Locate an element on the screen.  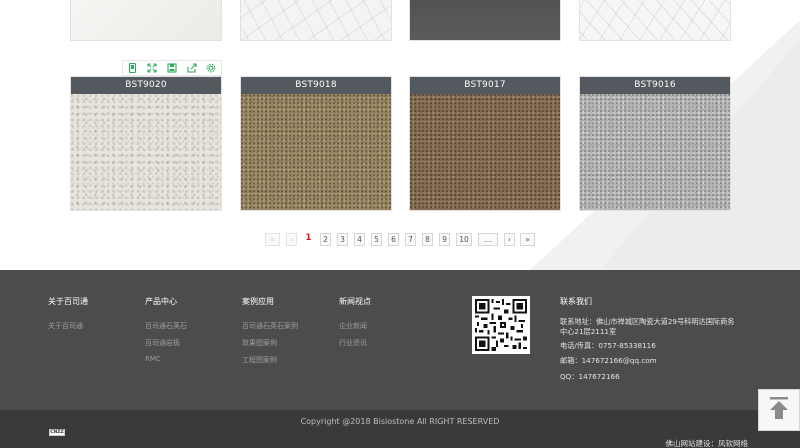
arrow-up-icon is located at coordinates (779, 410).